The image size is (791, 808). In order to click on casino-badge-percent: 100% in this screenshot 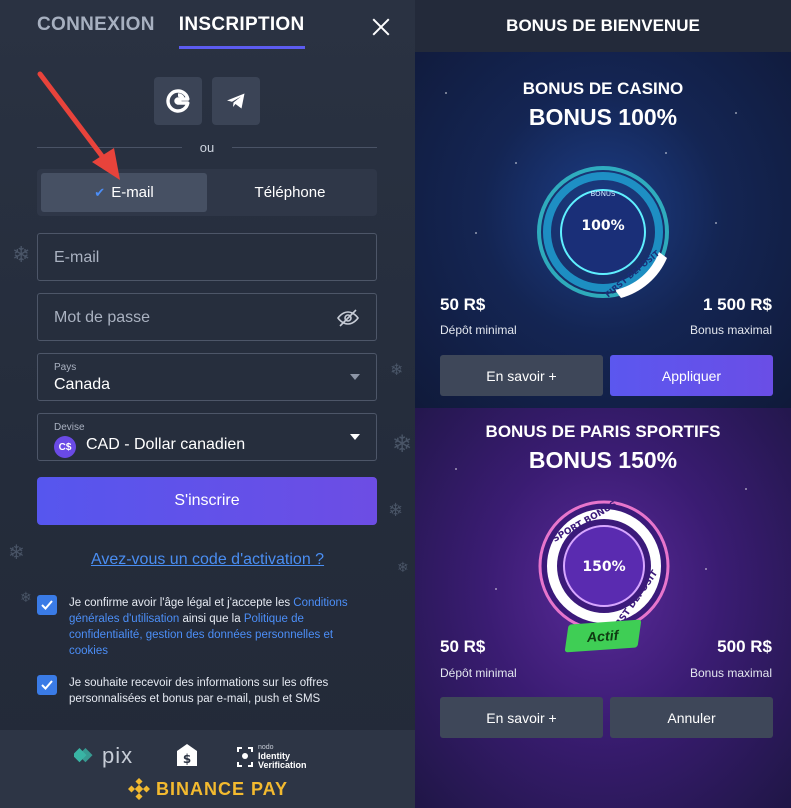, I will do `click(602, 226)`.